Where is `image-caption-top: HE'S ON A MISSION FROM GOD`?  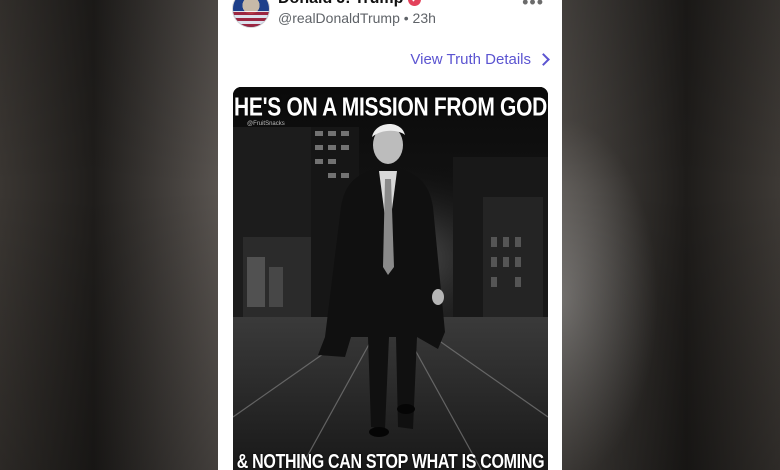
image-caption-top: HE'S ON A MISSION FROM GOD is located at coordinates (390, 107).